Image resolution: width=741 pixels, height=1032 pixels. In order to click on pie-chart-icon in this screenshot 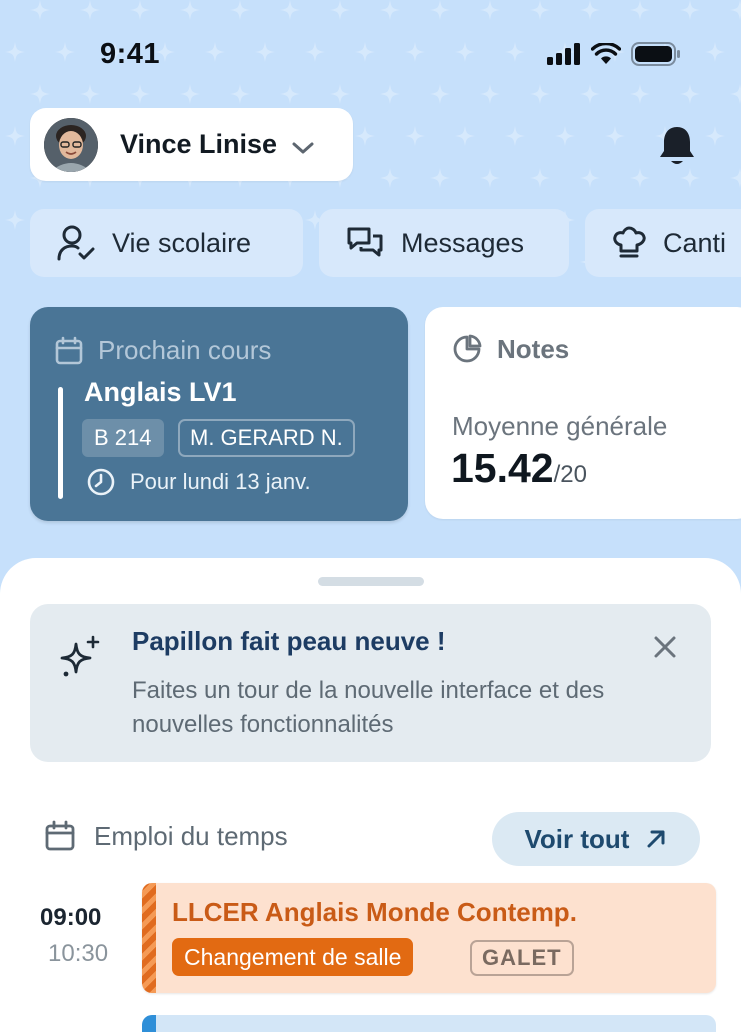, I will do `click(467, 348)`.